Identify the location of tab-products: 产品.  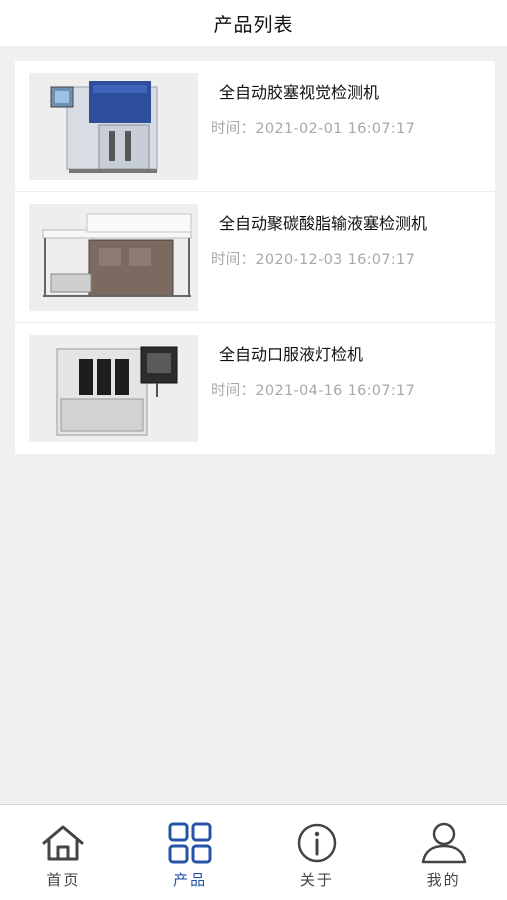
(190, 852).